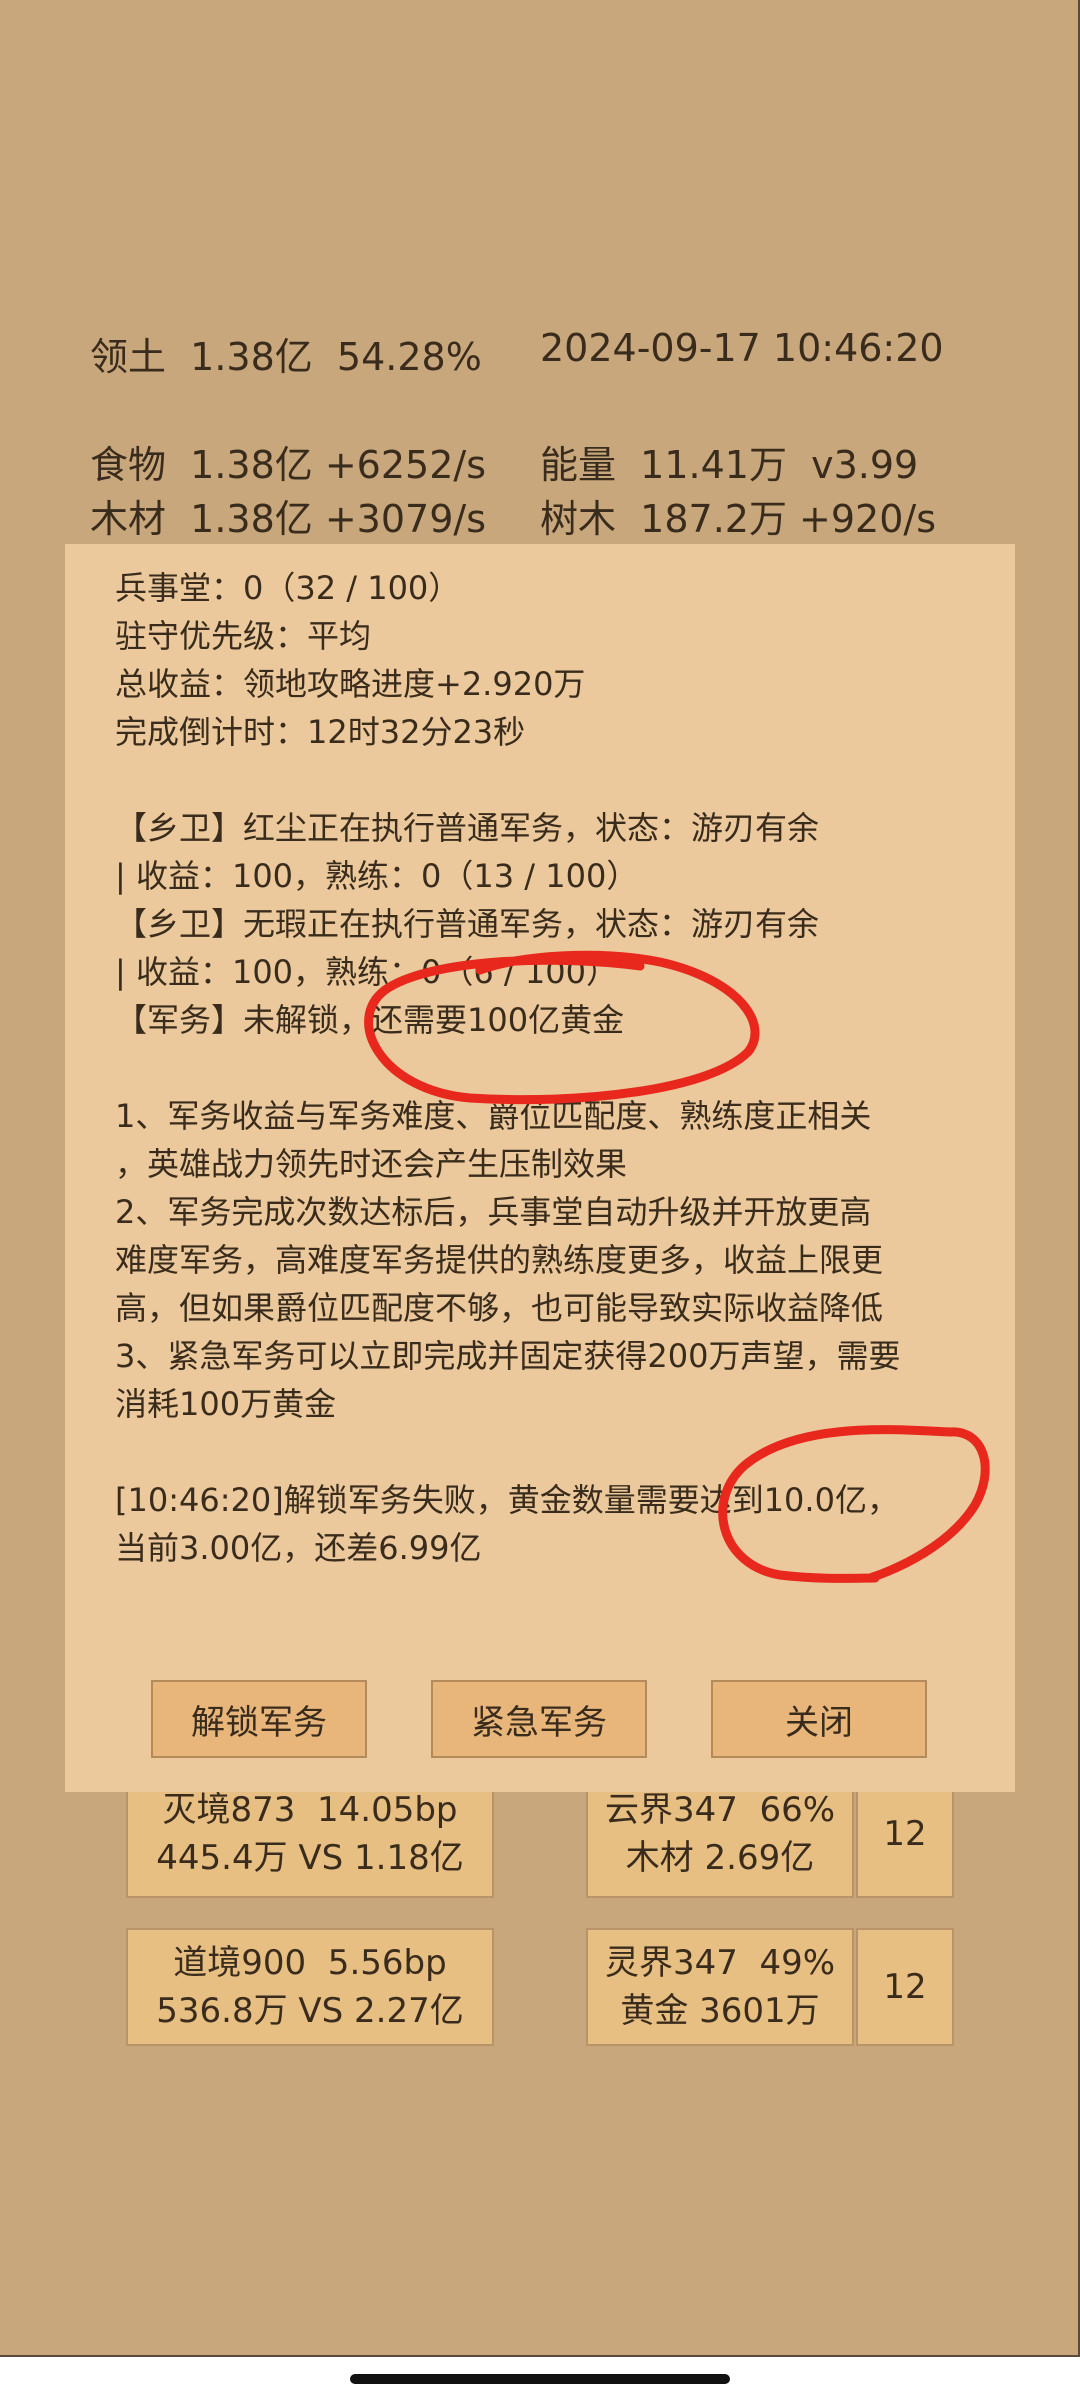 Image resolution: width=1080 pixels, height=2400 pixels. What do you see at coordinates (288, 519) in the screenshot?
I see `wood-stat: 木材 1.38亿 +3079/s` at bounding box center [288, 519].